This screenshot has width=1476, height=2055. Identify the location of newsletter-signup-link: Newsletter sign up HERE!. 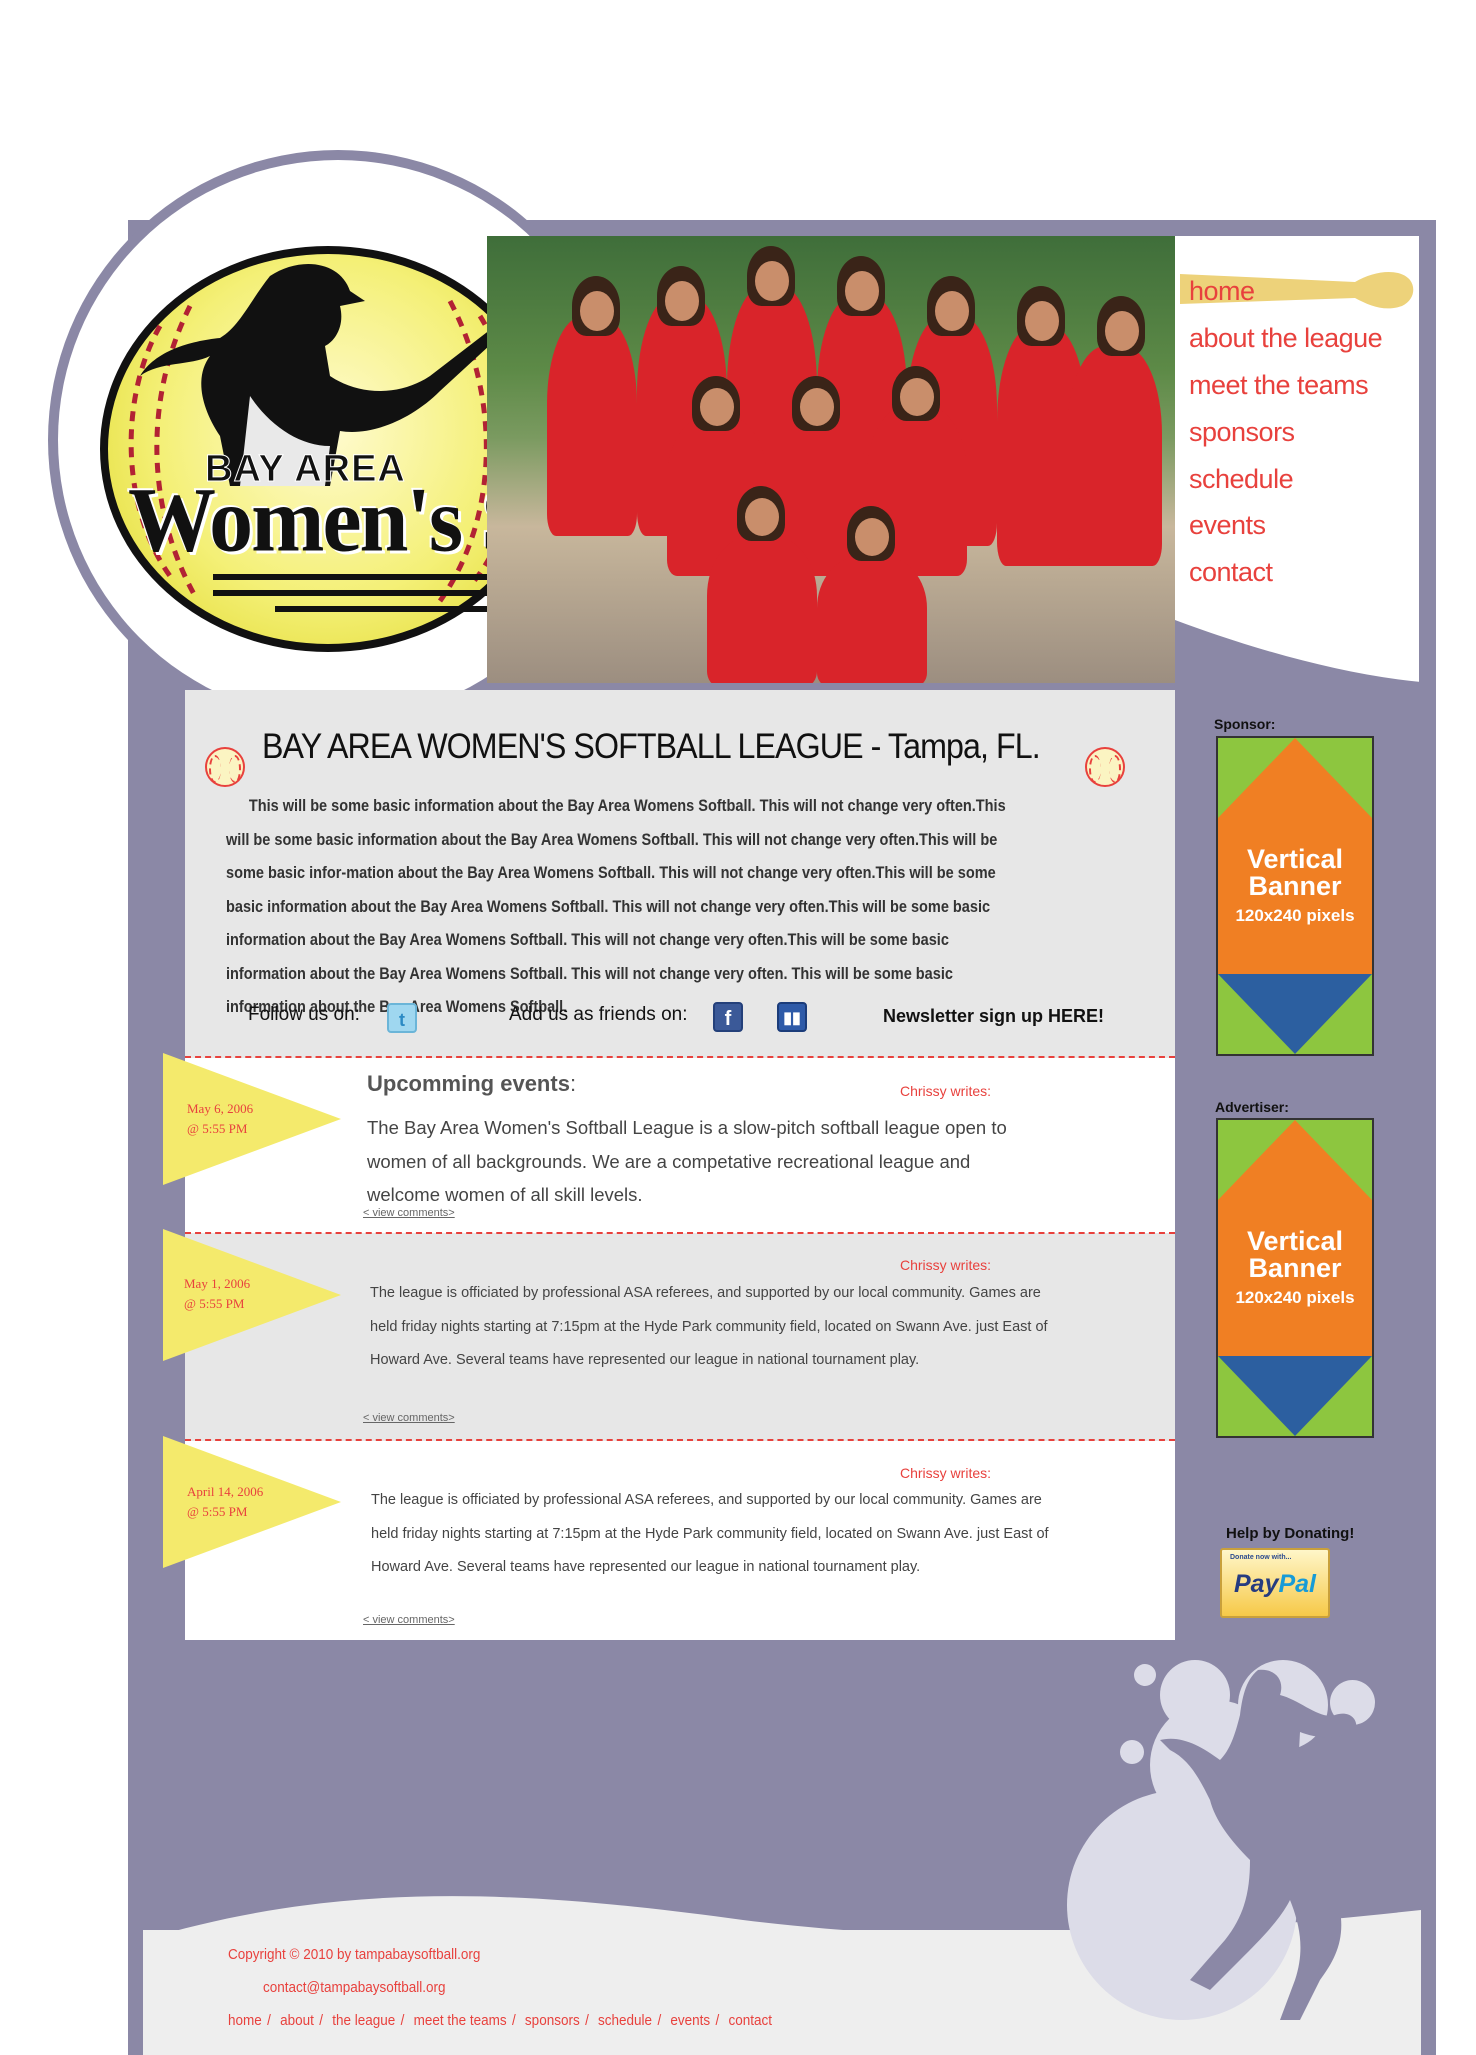
(993, 1016).